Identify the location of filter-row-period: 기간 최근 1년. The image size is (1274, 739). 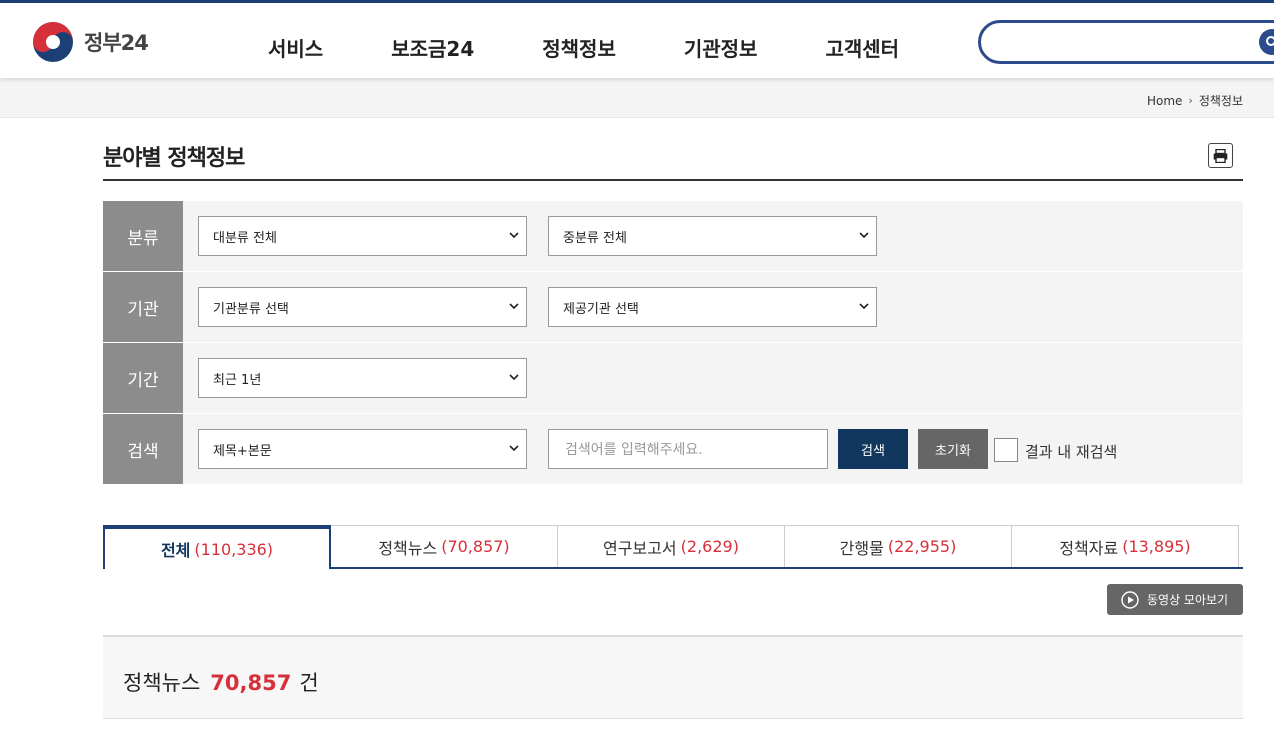
(673, 378).